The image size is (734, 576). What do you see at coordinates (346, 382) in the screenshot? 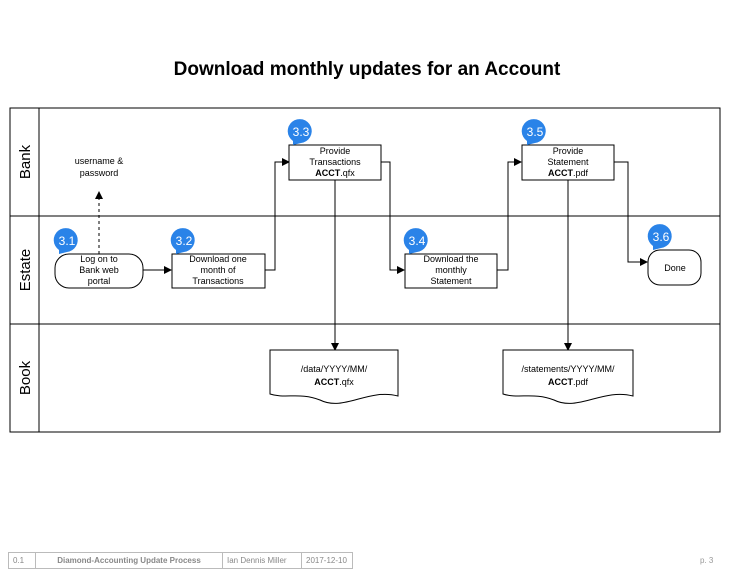
I see `document-transactions-file-ext: .qfx` at bounding box center [346, 382].